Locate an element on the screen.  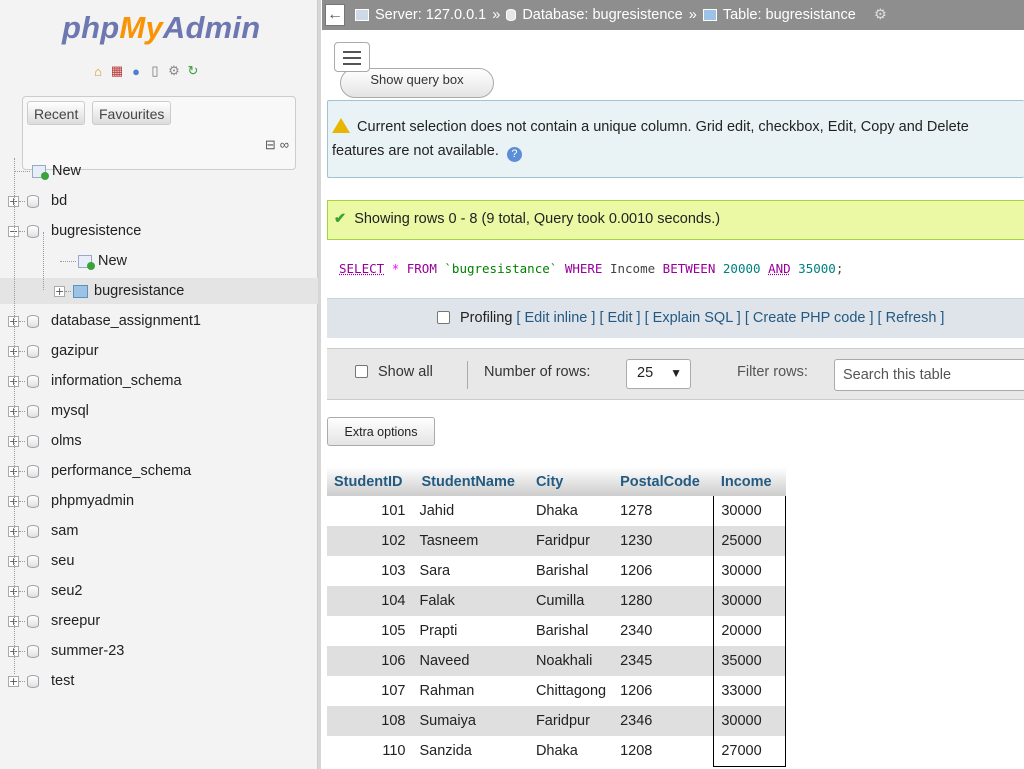
tree-item-database: + sreepur is located at coordinates (159, 621).